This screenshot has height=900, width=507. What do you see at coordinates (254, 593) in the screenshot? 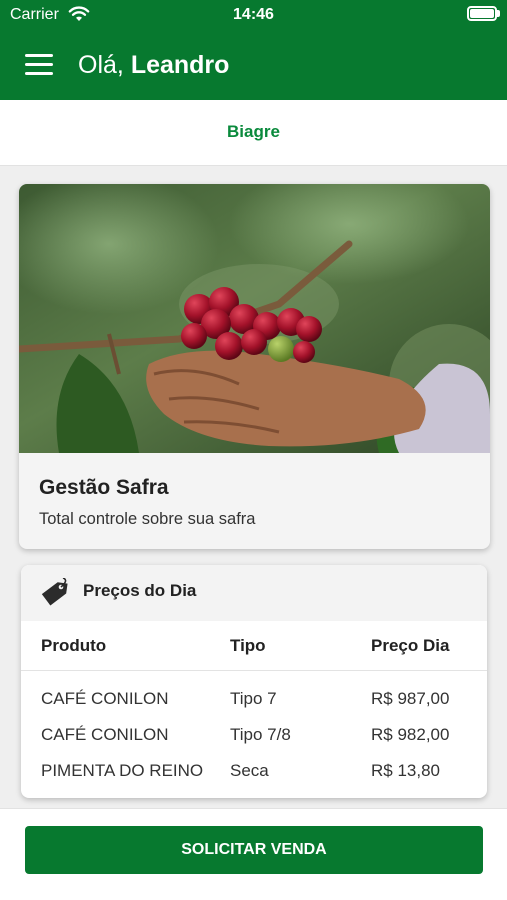
I see `daily-prices-header: Preços do Dia` at bounding box center [254, 593].